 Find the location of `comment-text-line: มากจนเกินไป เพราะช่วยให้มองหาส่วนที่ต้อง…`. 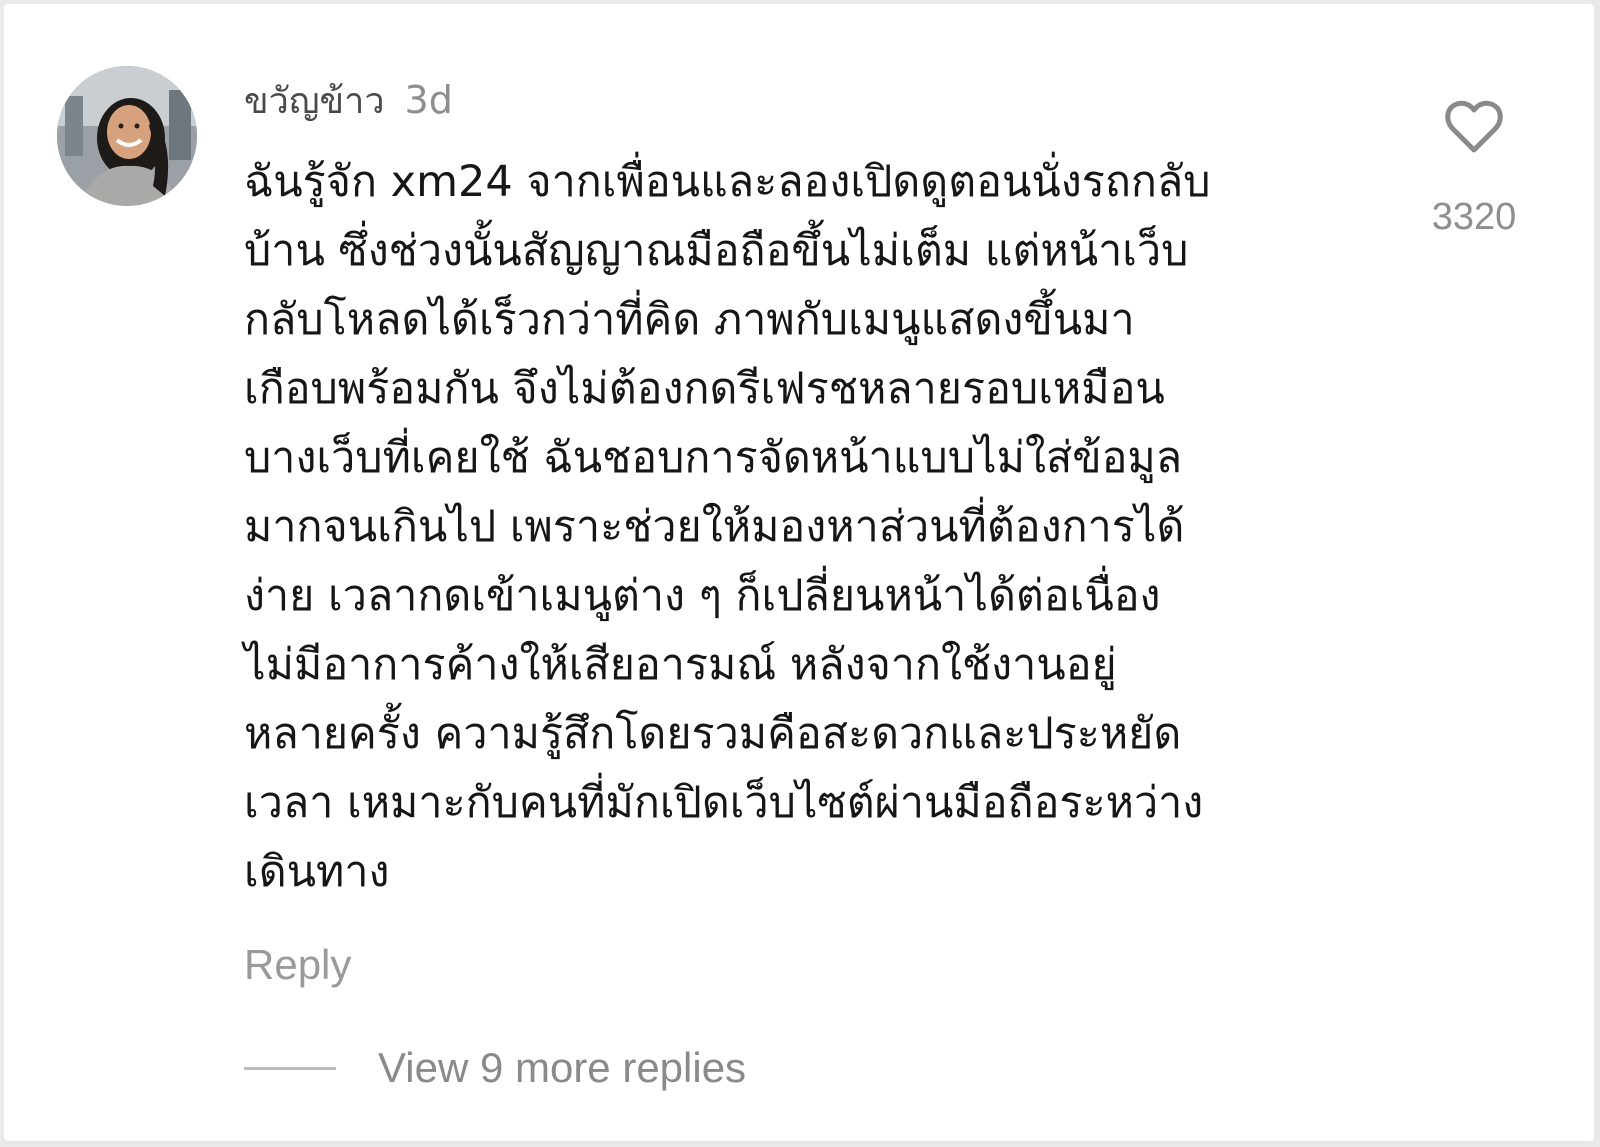

comment-text-line: มากจนเกินไป เพราะช่วยให้มองหาส่วนที่ต้อง… is located at coordinates (714, 527).